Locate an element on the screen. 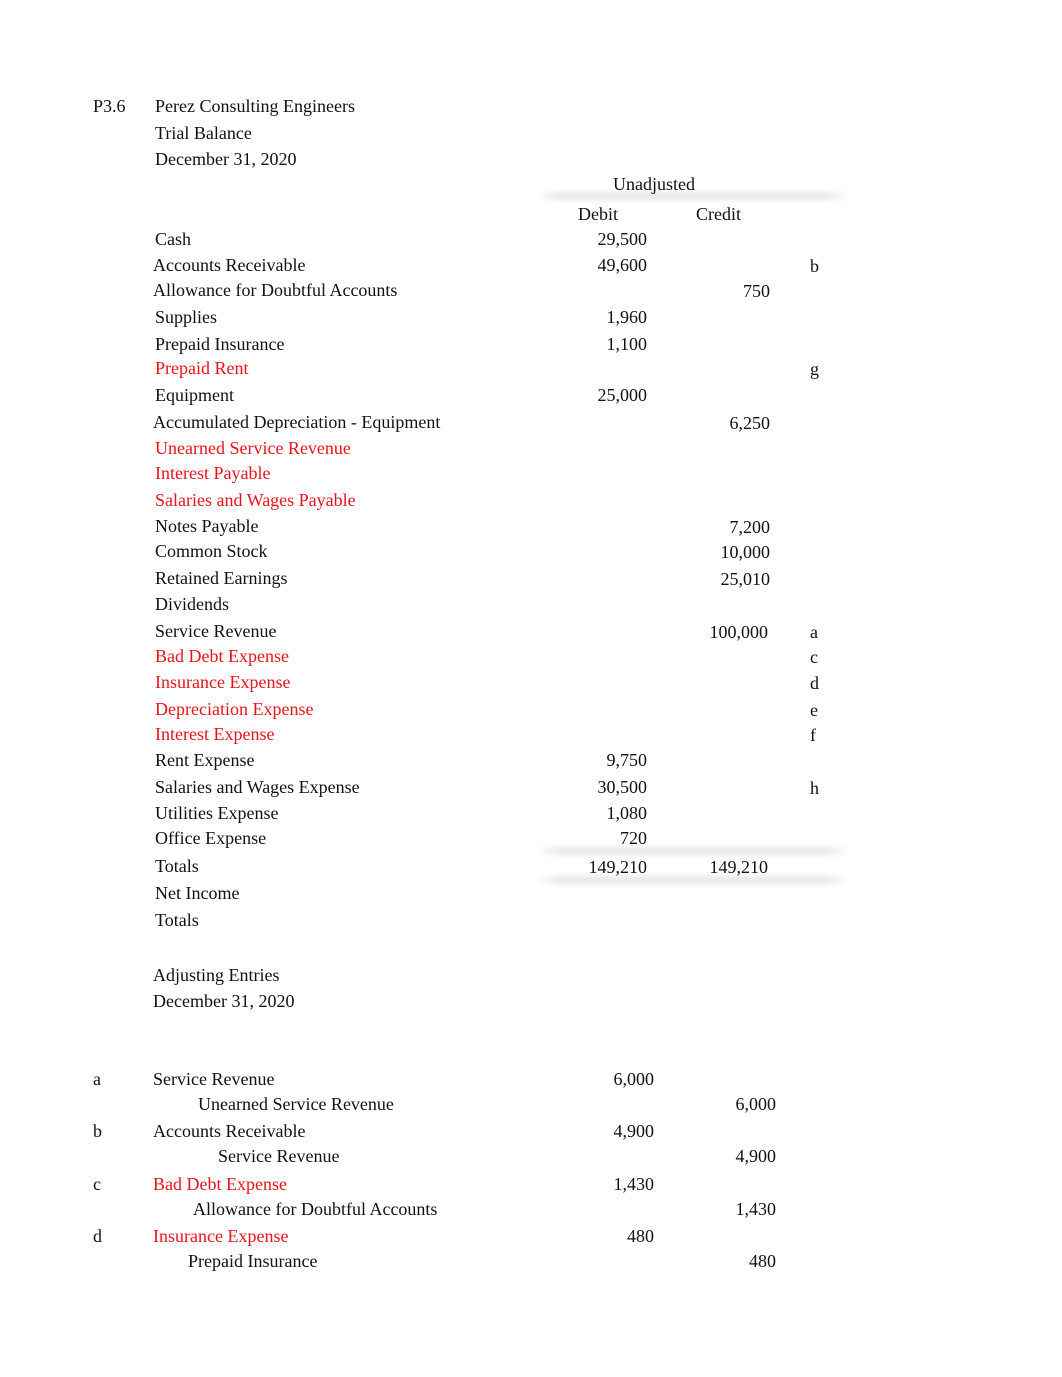 This screenshot has width=1062, height=1377. final-totals-label: Totals is located at coordinates (177, 920).